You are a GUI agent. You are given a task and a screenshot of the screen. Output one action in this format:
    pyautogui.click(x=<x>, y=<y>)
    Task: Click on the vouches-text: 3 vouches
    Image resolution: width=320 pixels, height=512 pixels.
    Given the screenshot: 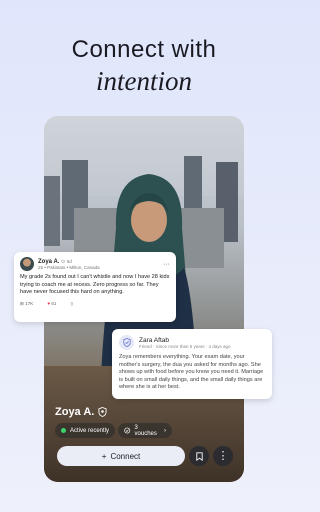 What is the action you would take?
    pyautogui.click(x=145, y=430)
    